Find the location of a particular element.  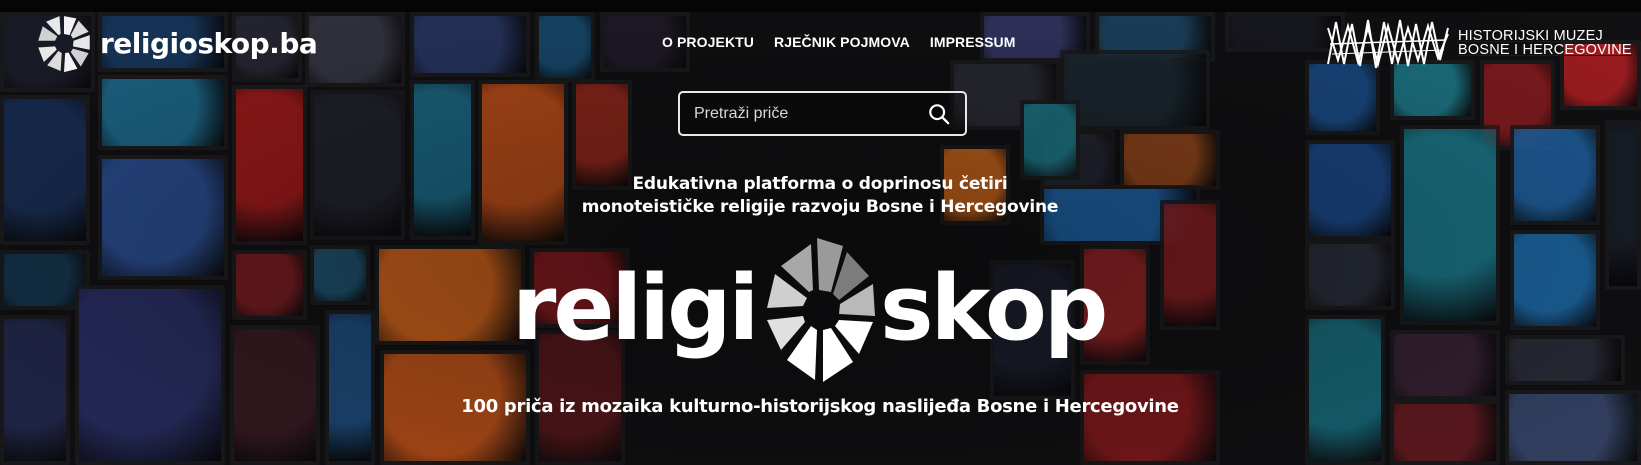

nav-item-o-projektu: O PROJEKTU is located at coordinates (708, 42).